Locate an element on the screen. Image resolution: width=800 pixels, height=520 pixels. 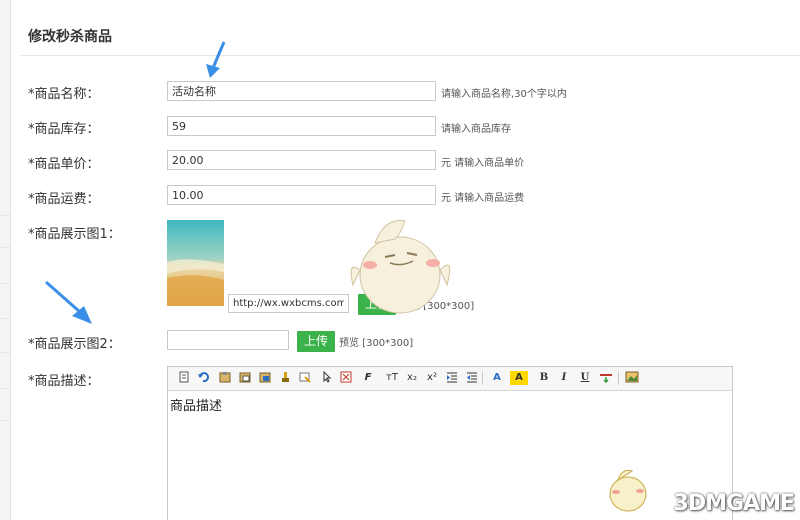
watermark-text: 3DMGAME is located at coordinates (734, 503).